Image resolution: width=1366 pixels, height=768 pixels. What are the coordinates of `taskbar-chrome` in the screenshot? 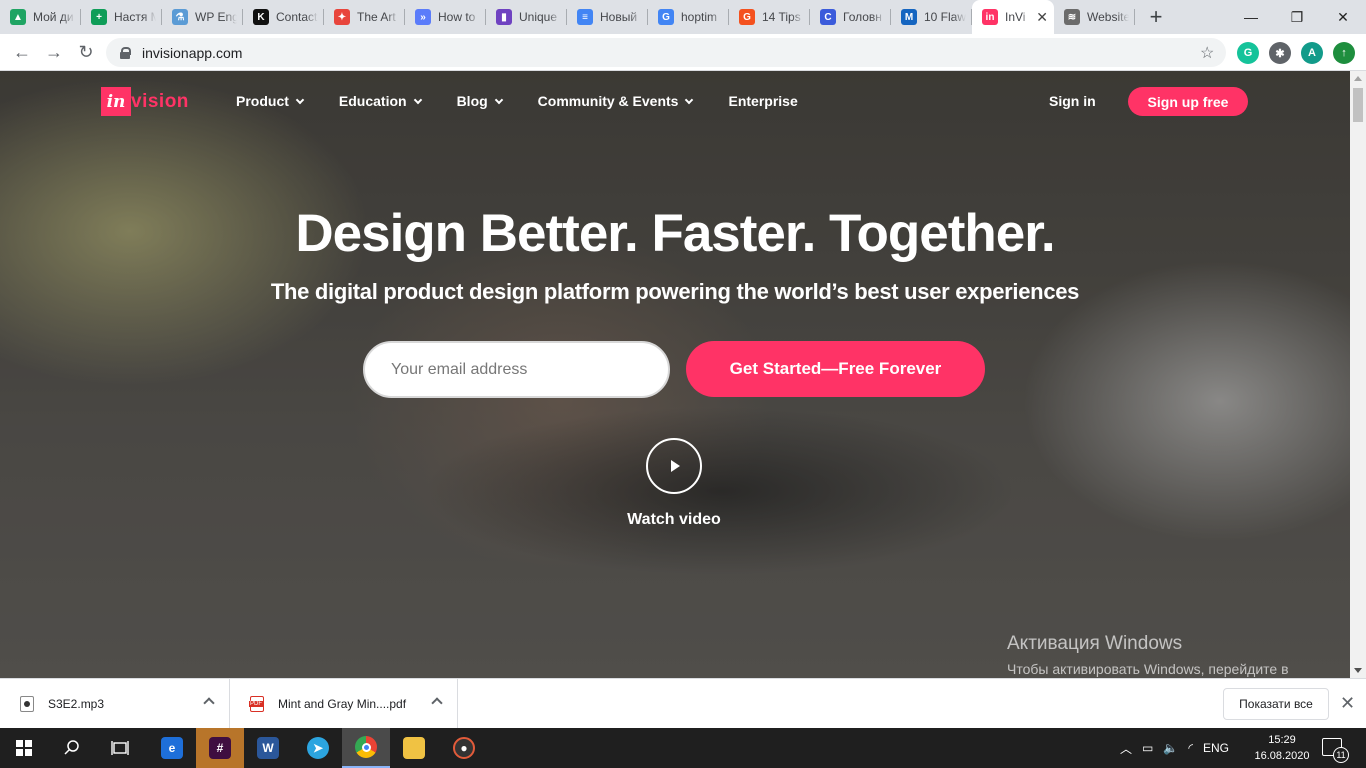 It's located at (366, 748).